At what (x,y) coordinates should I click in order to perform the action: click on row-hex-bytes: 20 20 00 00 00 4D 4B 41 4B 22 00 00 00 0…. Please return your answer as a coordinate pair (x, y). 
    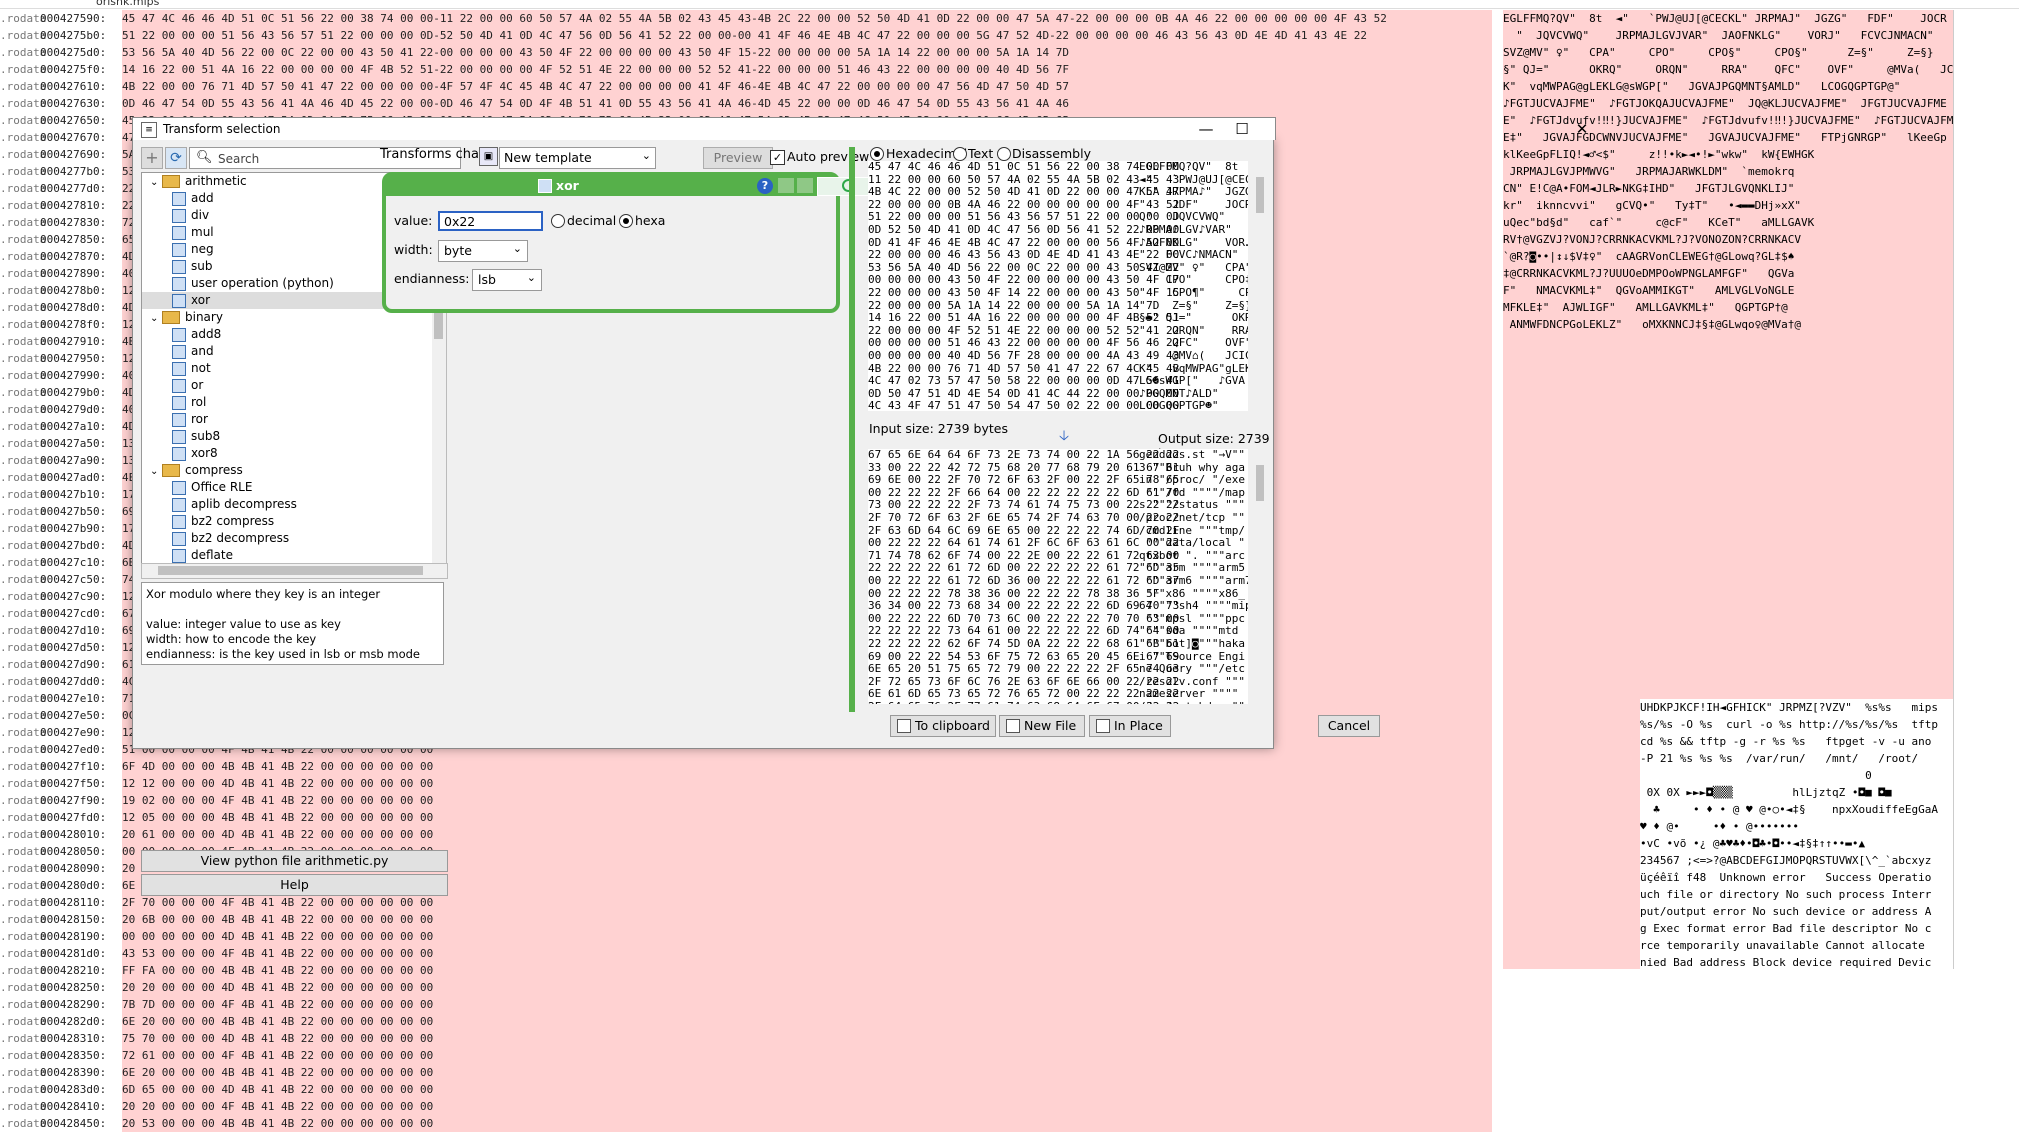
    Looking at the image, I should click on (807, 987).